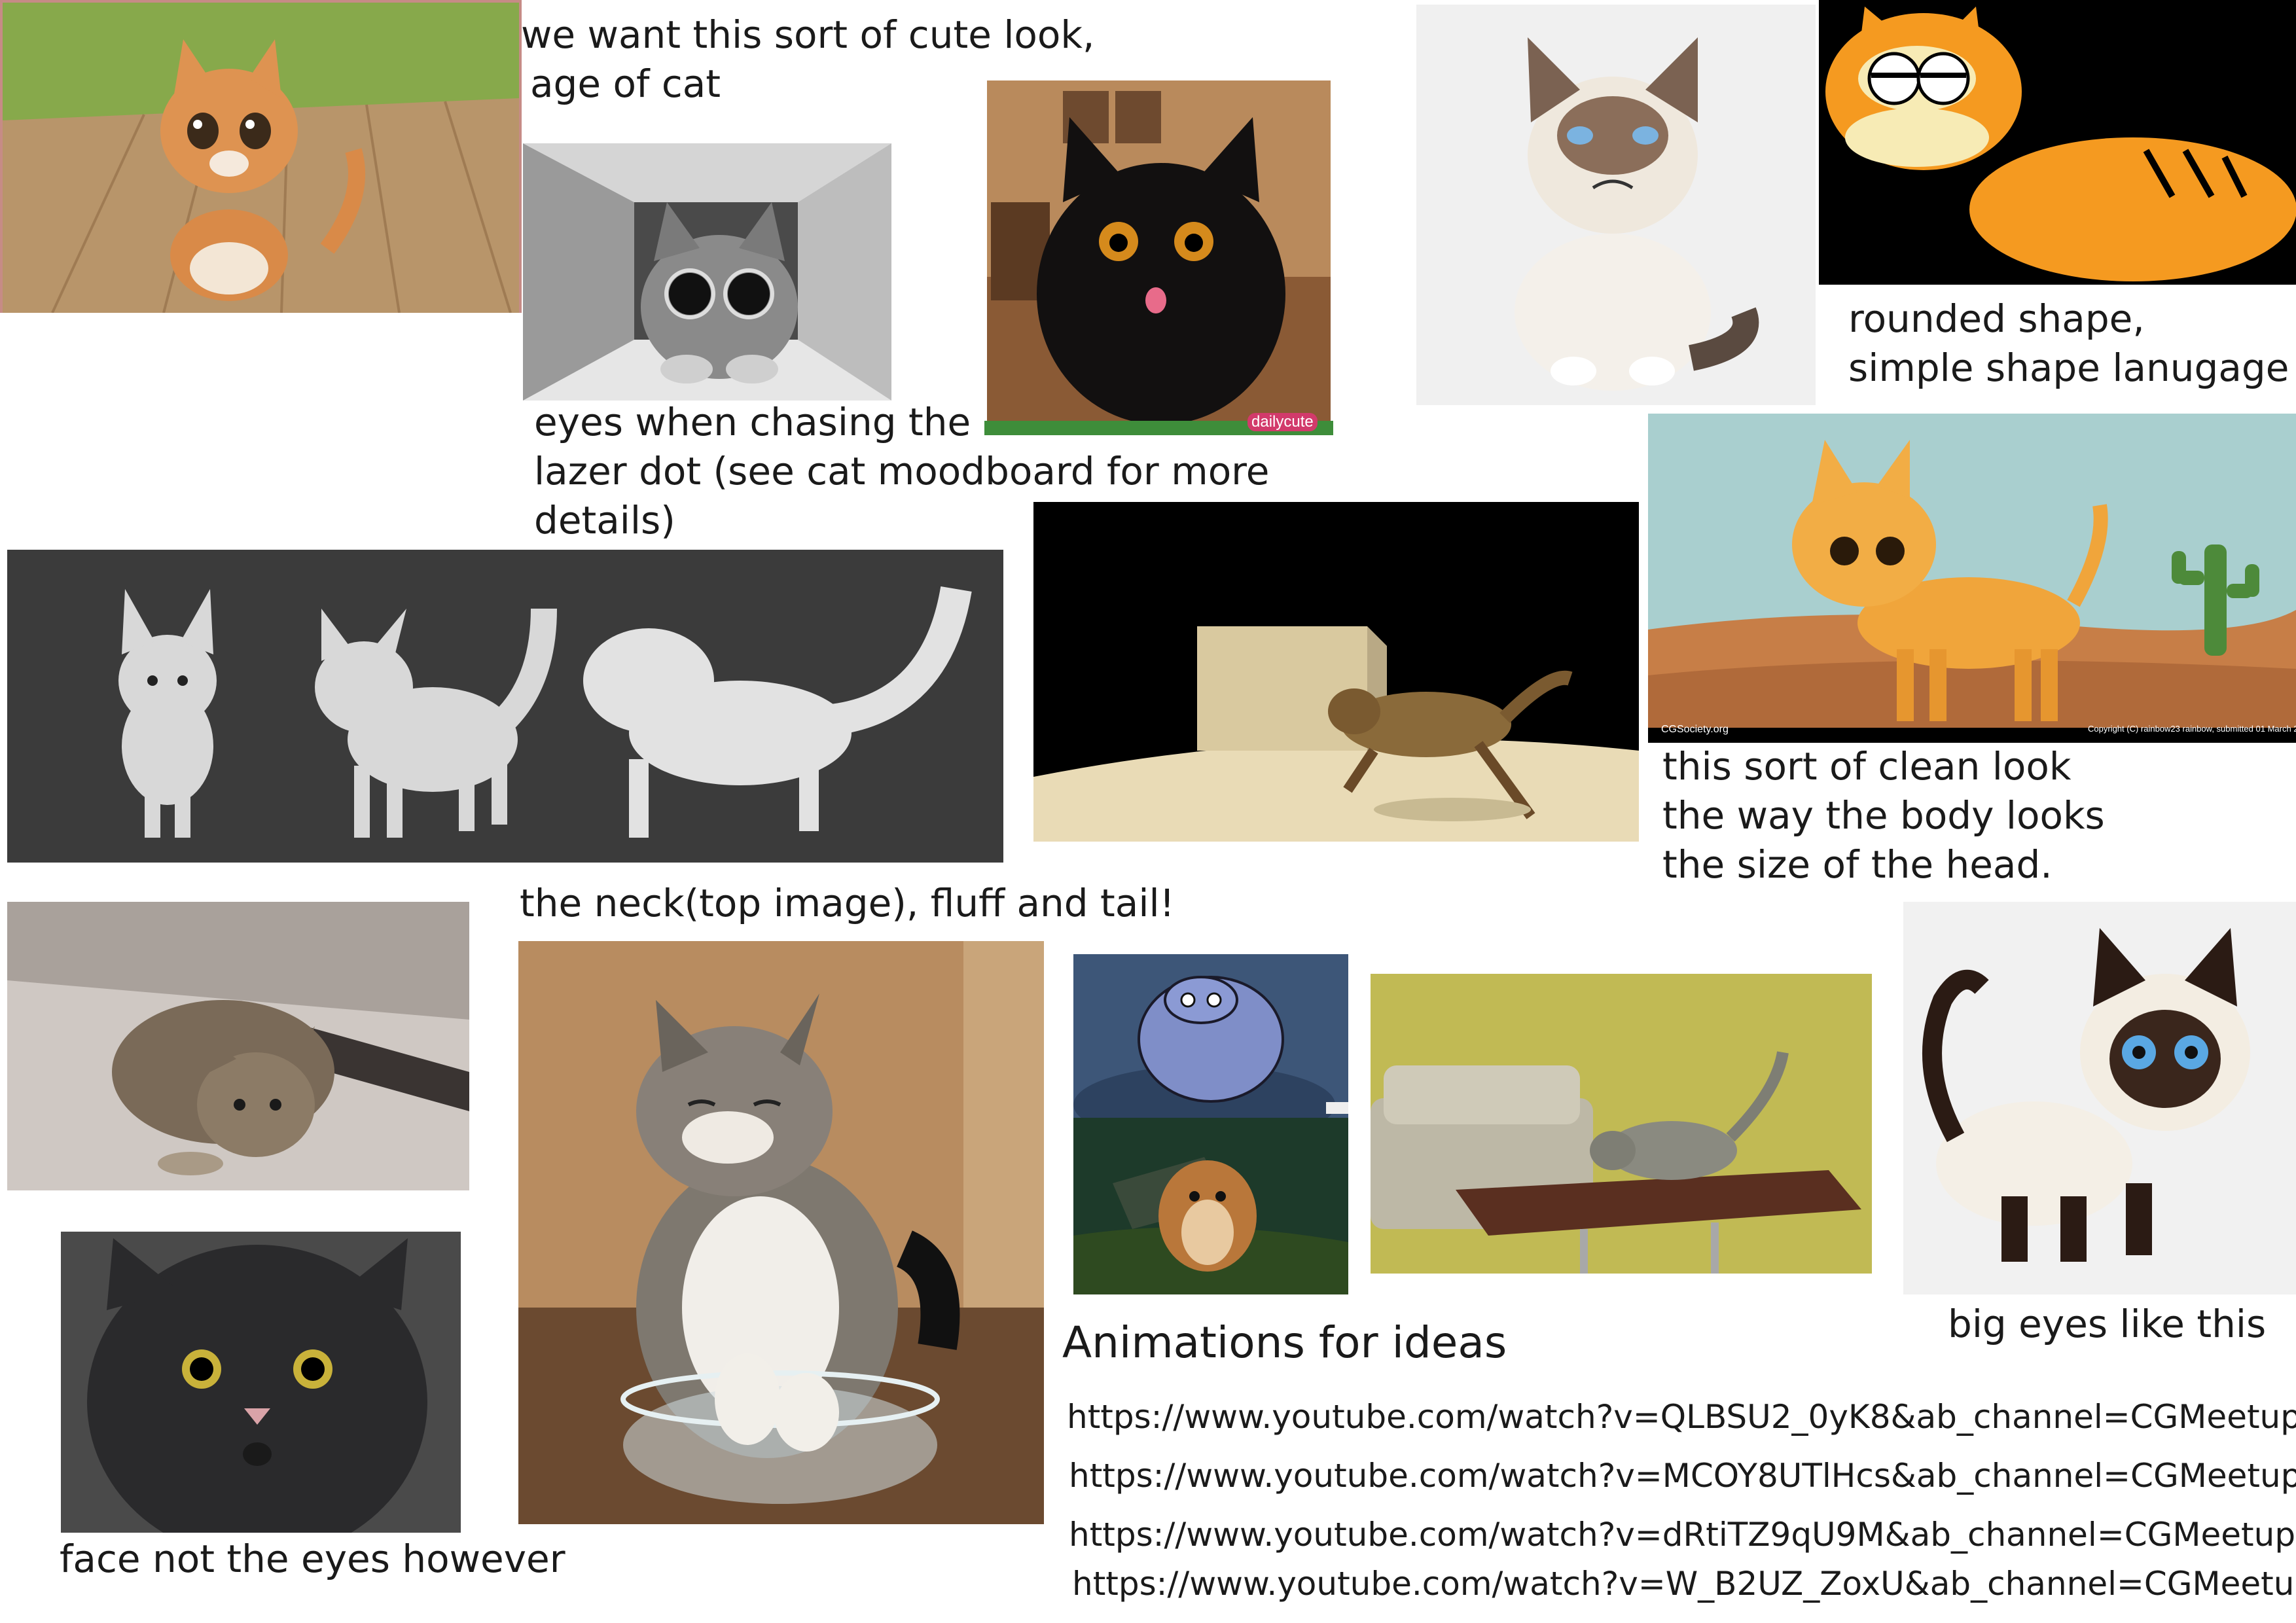 The height and width of the screenshot is (1623, 2296). What do you see at coordinates (312, 1559) in the screenshot?
I see `note-face-not-eyes: face not the eyes however` at bounding box center [312, 1559].